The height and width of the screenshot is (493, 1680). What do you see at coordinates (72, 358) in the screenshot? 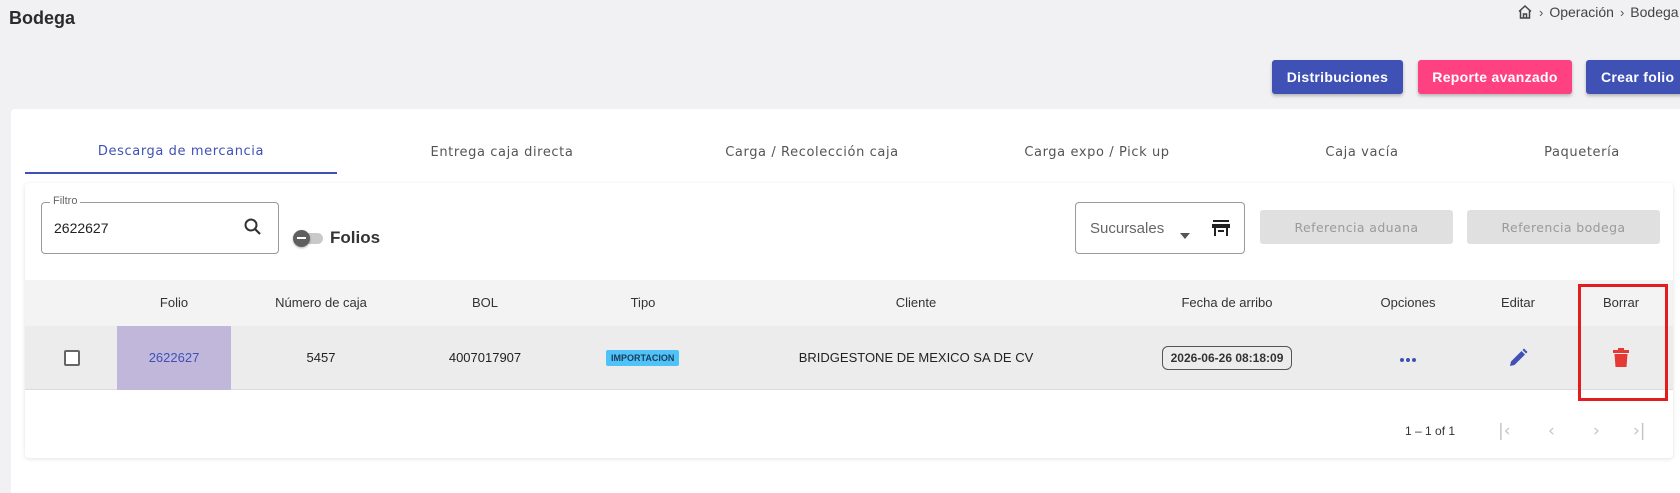
I see `row-checkbox` at bounding box center [72, 358].